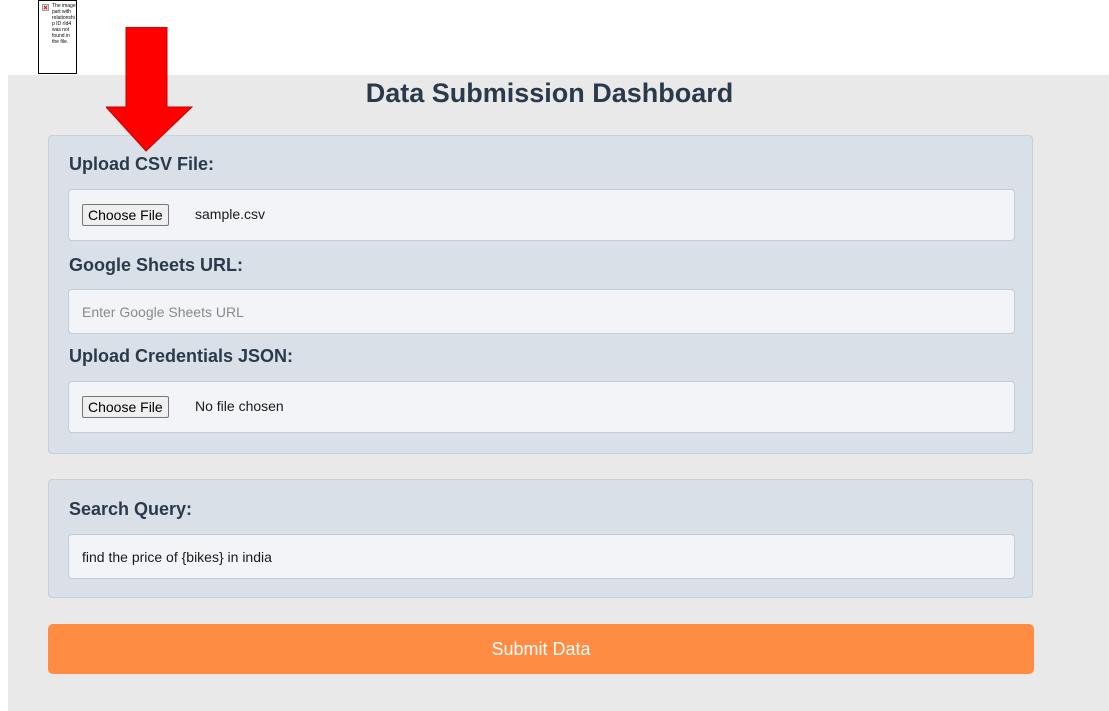  I want to click on choose-credentials-file-button: Choose File, so click(125, 407).